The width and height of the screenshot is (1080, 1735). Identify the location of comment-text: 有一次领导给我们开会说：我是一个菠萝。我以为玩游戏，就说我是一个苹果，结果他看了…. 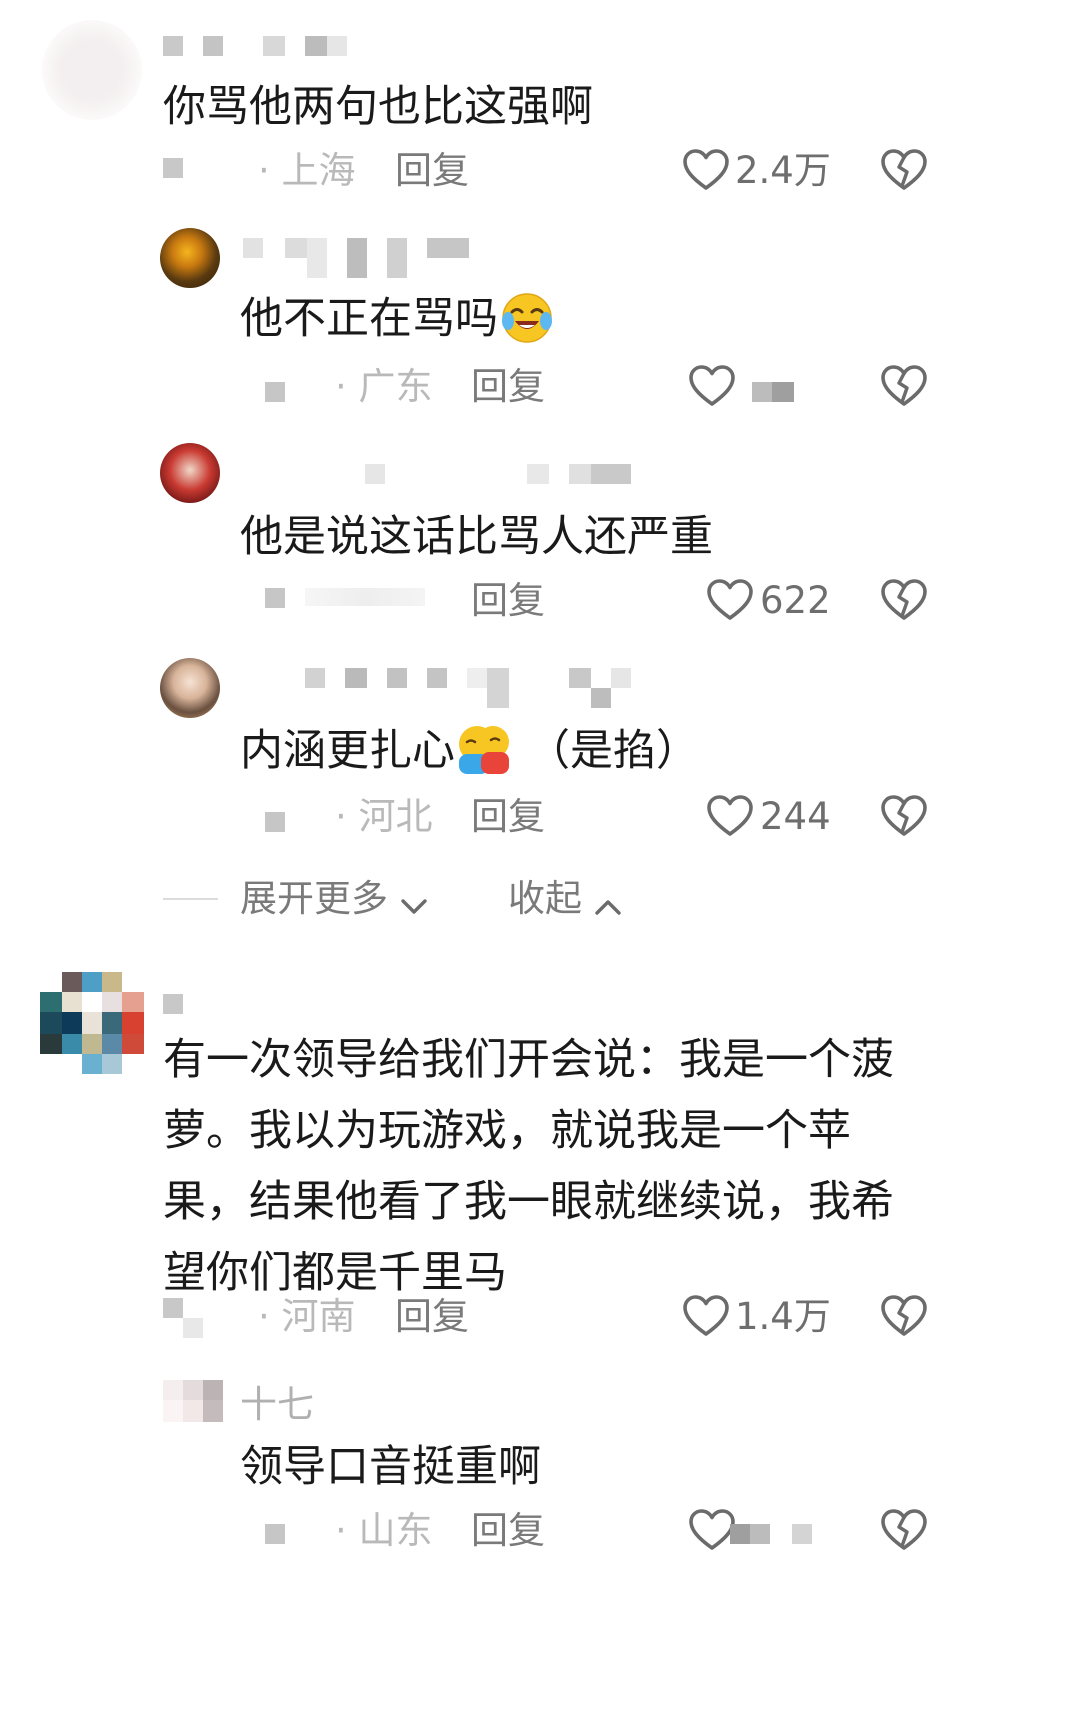
(528, 1166).